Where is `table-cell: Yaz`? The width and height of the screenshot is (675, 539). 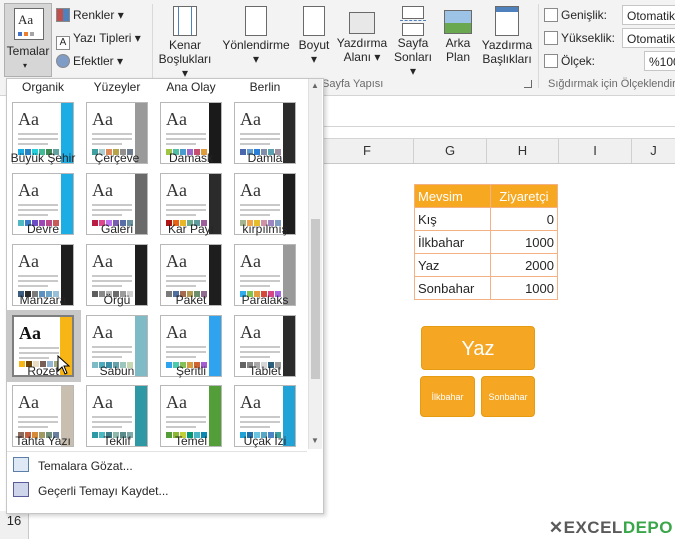 table-cell: Yaz is located at coordinates (452, 265).